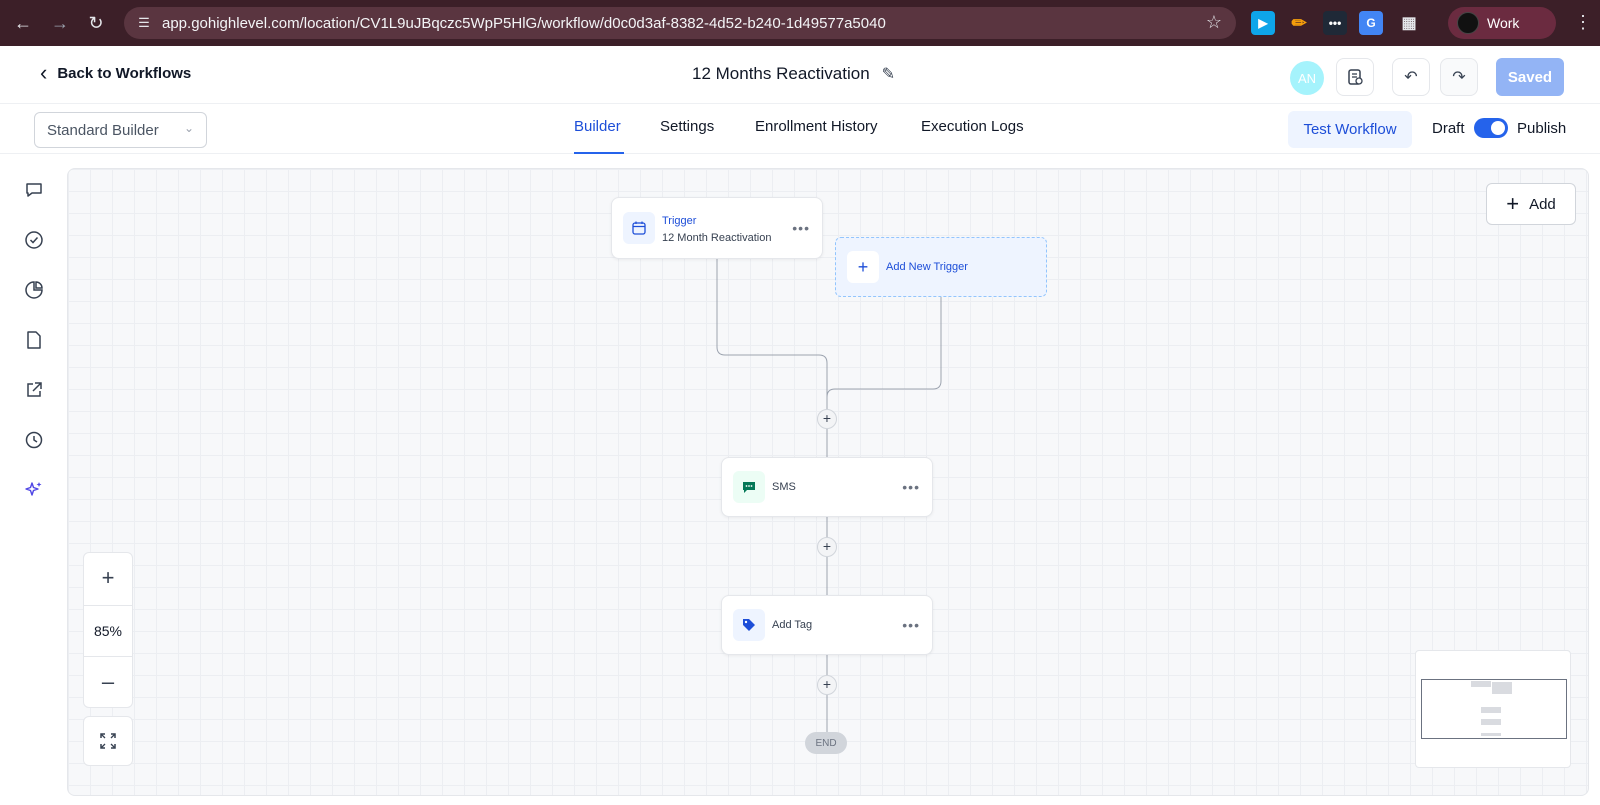 Image resolution: width=1600 pixels, height=805 pixels. I want to click on chevron-left-icon: ‹, so click(44, 72).